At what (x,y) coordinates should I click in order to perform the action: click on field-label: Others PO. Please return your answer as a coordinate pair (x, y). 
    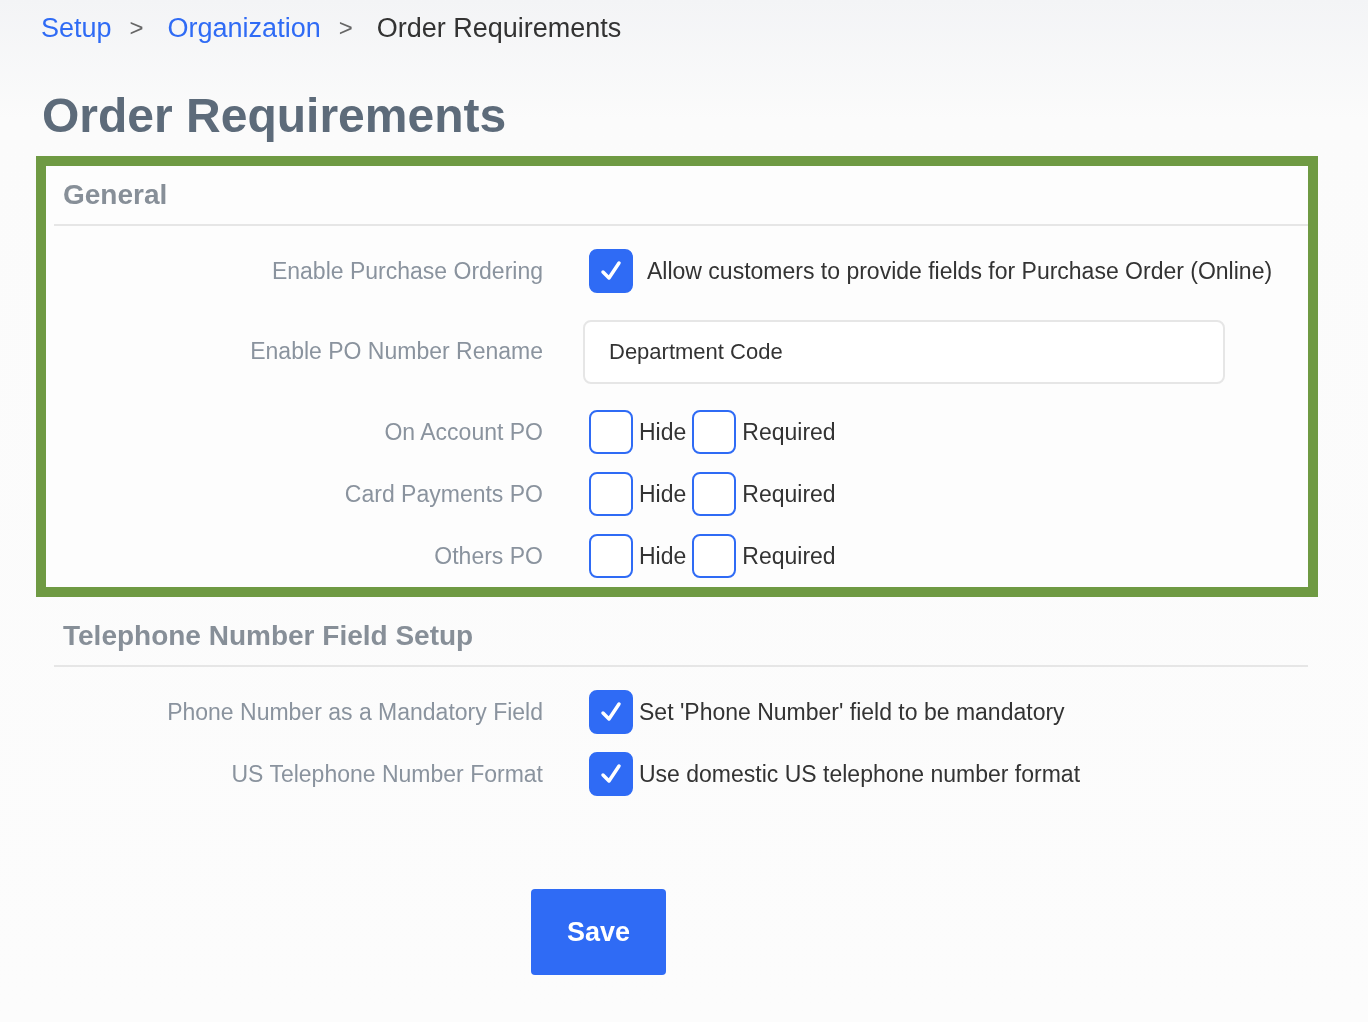
    Looking at the image, I should click on (488, 556).